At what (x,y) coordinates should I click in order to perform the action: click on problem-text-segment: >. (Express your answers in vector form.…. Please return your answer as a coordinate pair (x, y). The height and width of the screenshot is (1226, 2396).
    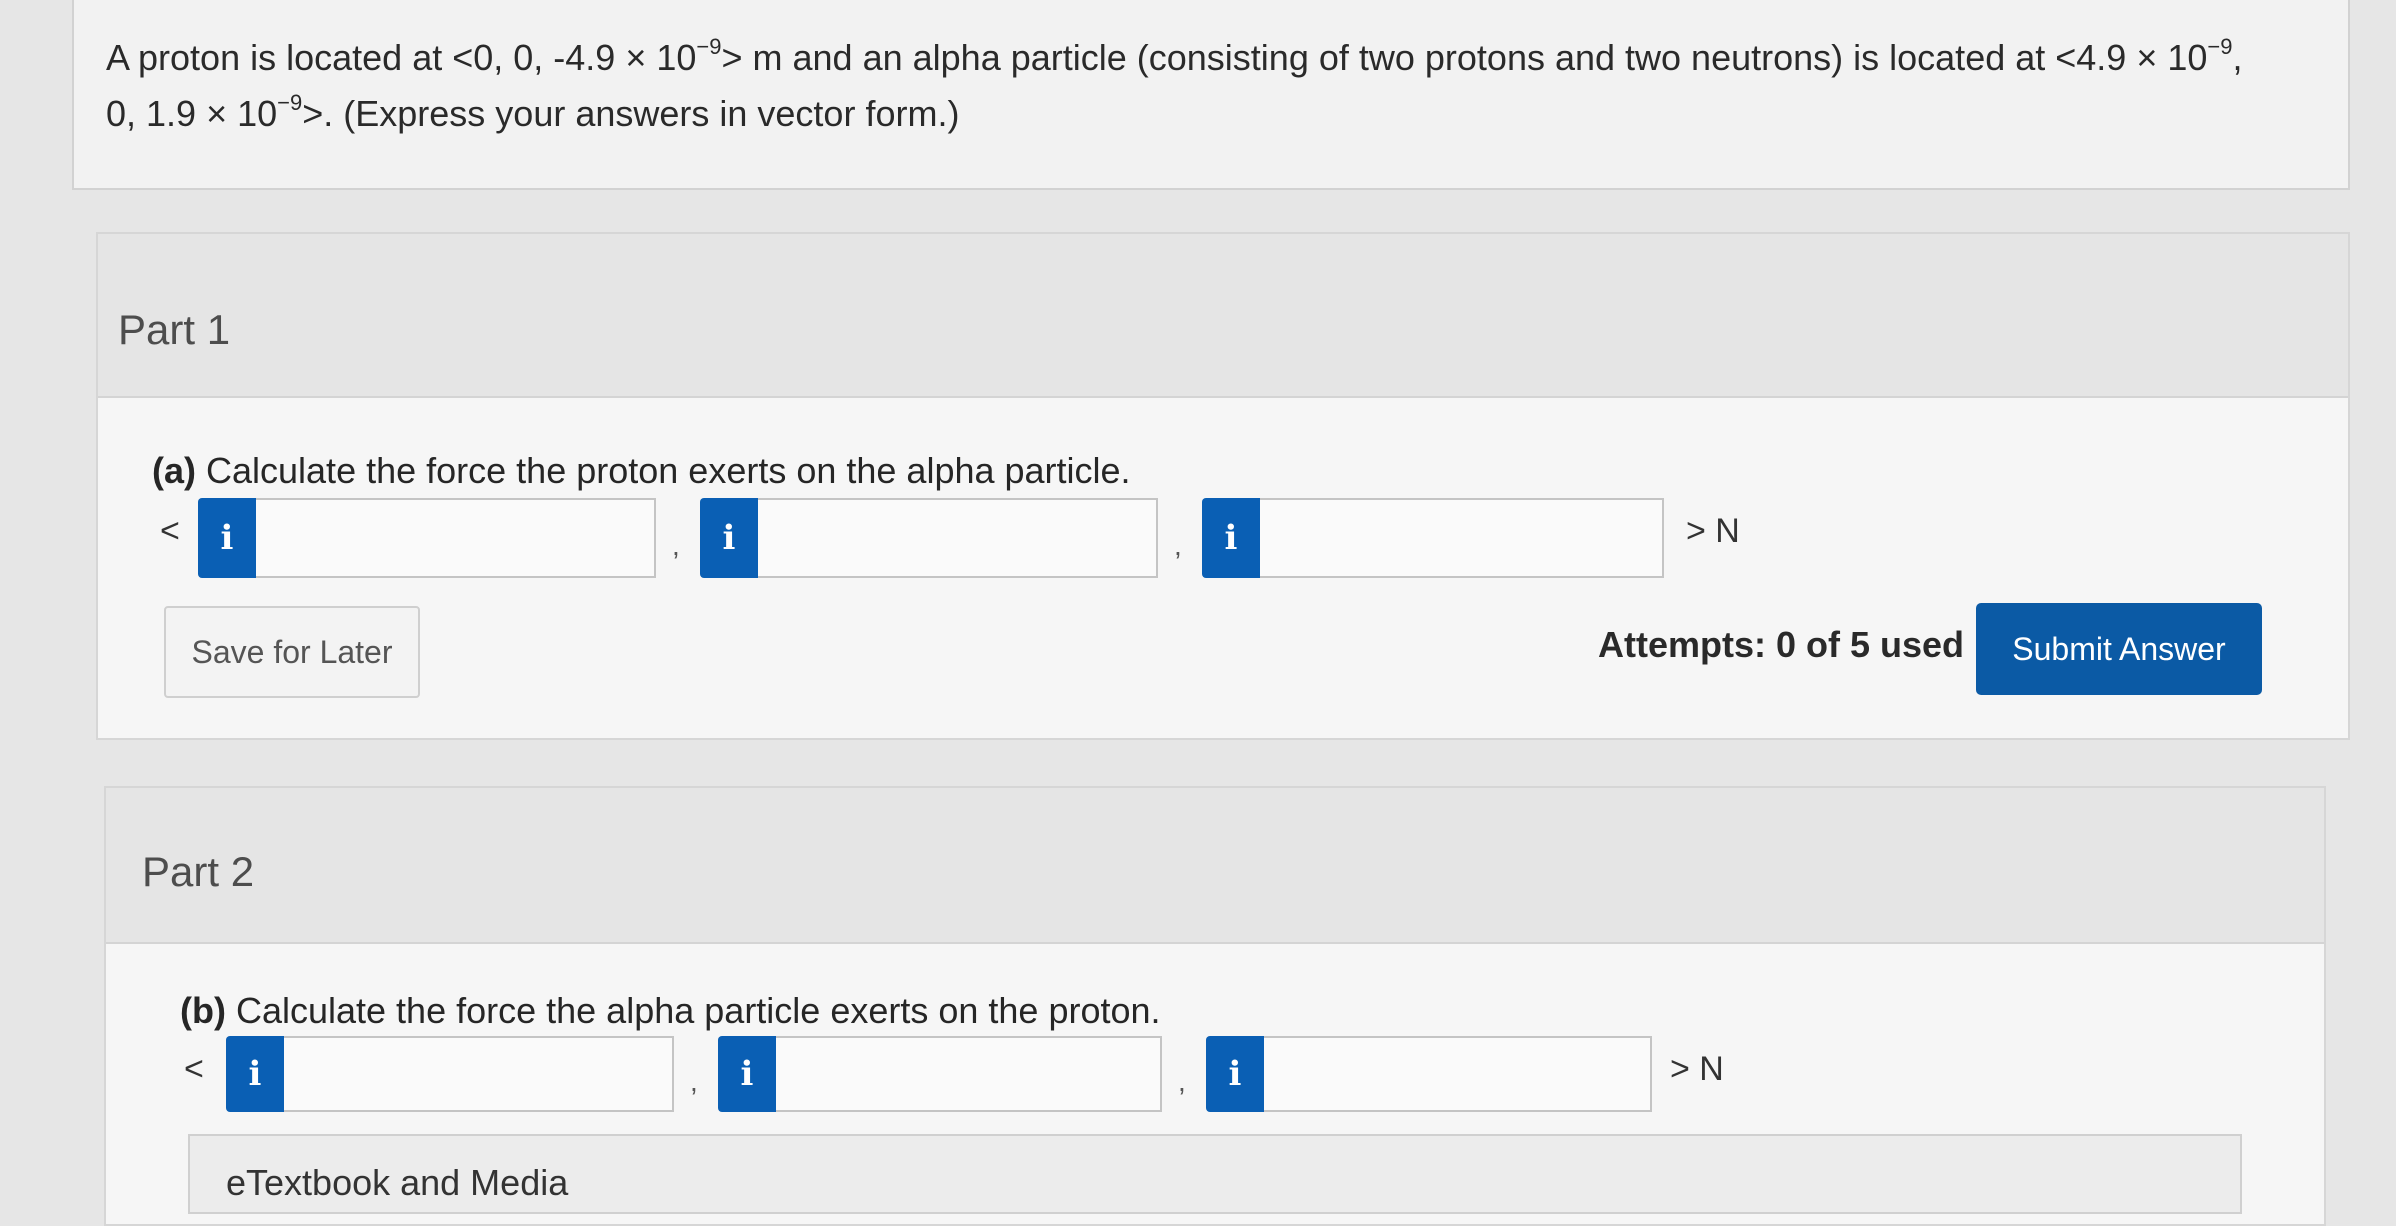
    Looking at the image, I should click on (631, 113).